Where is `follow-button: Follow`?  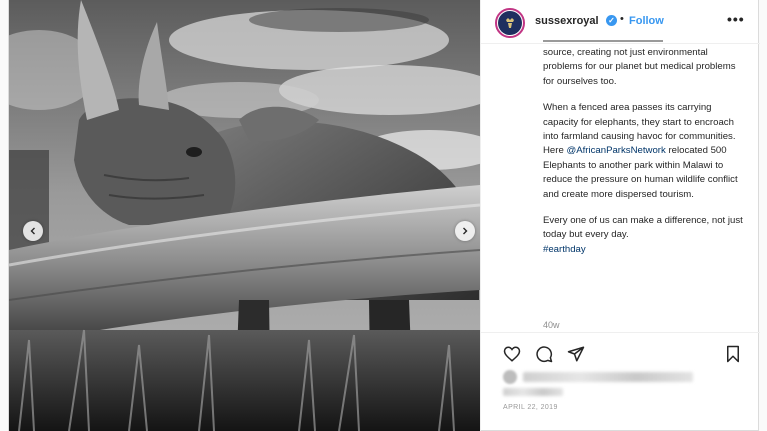
follow-button: Follow is located at coordinates (646, 21).